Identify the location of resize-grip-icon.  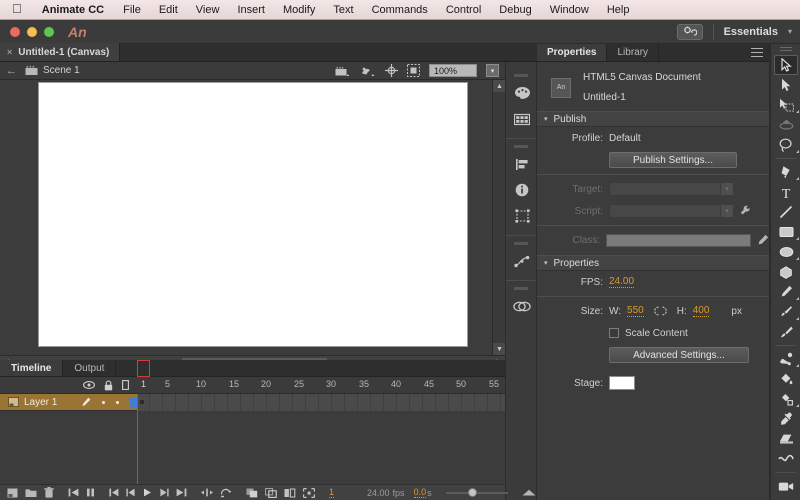
(529, 492).